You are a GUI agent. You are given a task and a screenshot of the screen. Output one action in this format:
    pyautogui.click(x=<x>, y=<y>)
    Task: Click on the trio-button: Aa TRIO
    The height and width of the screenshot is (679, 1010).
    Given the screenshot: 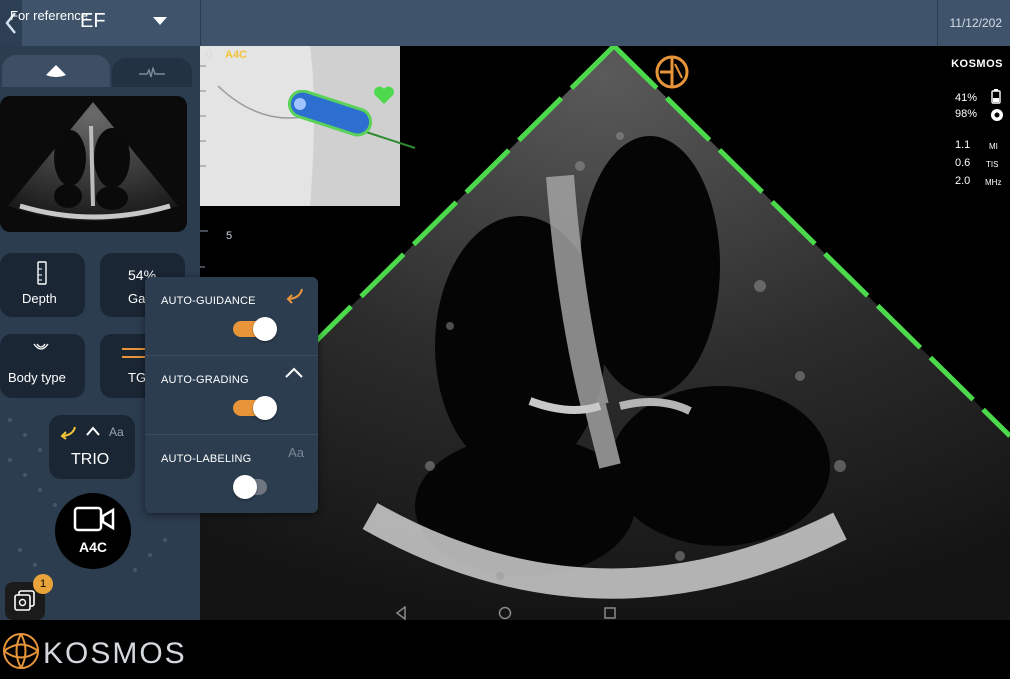 What is the action you would take?
    pyautogui.click(x=92, y=447)
    